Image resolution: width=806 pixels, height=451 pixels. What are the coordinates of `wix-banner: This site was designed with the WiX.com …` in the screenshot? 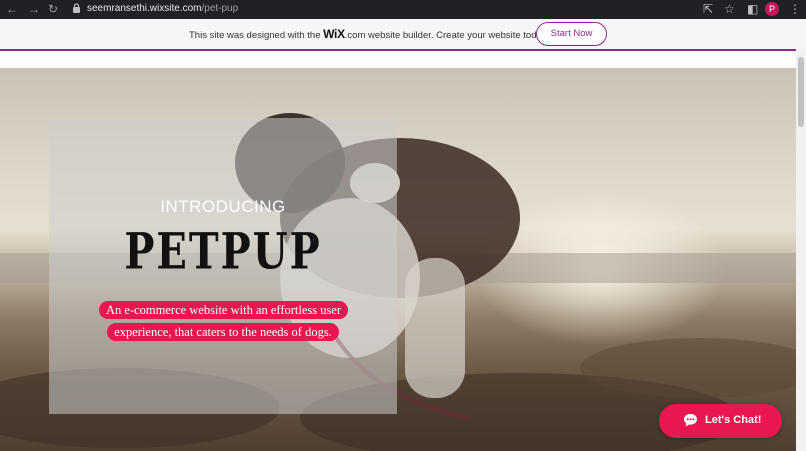 It's located at (403, 35).